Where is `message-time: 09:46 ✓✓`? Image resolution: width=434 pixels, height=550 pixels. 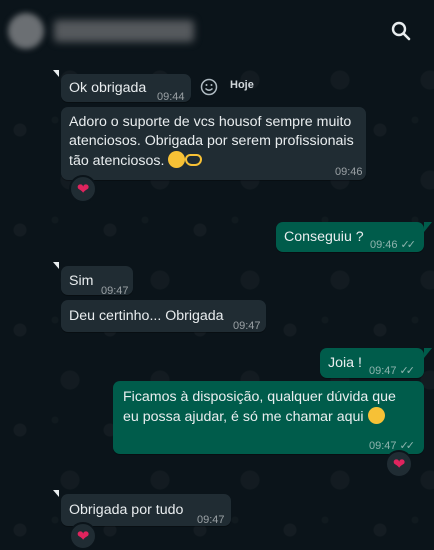
message-time: 09:46 ✓✓ is located at coordinates (393, 245).